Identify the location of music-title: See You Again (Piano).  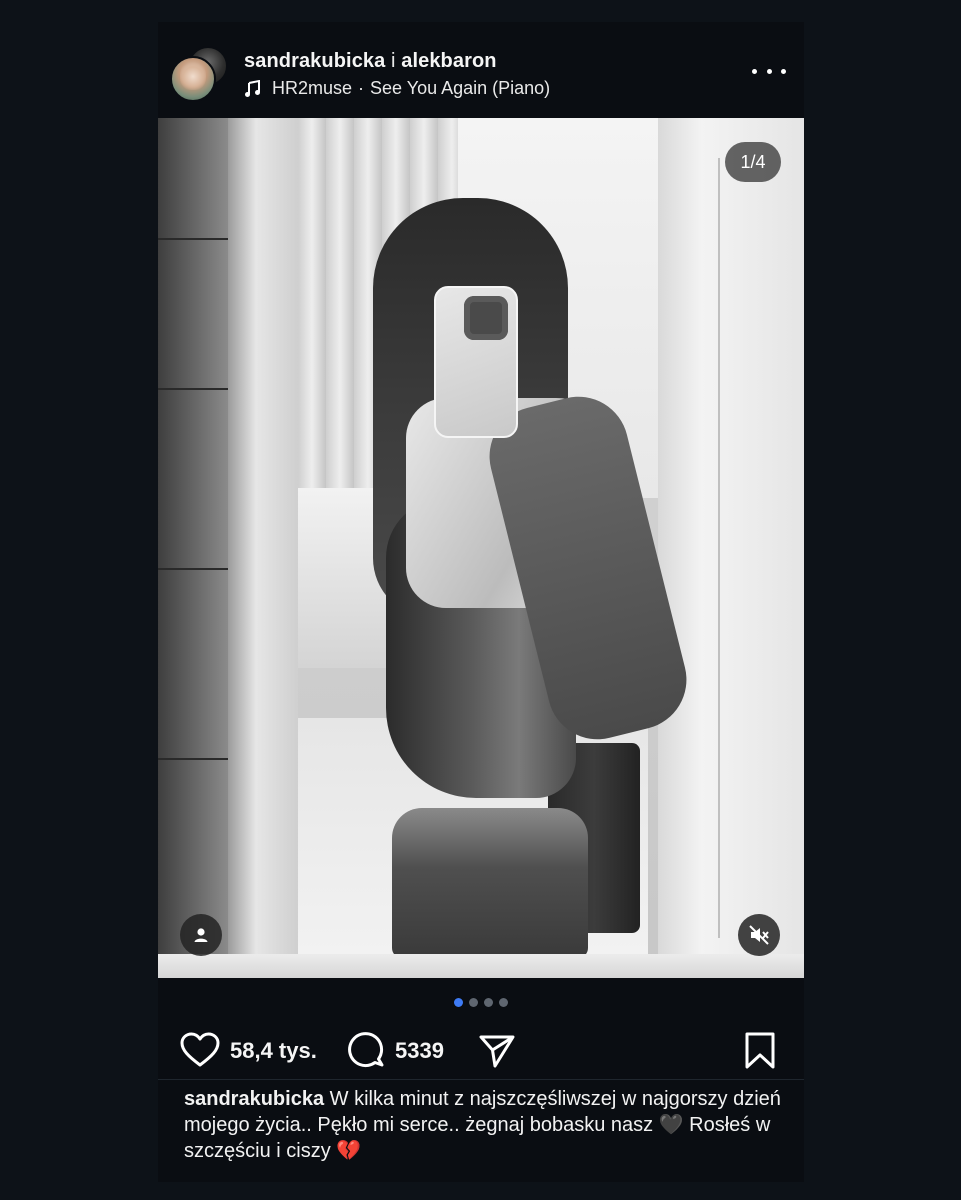
(460, 88).